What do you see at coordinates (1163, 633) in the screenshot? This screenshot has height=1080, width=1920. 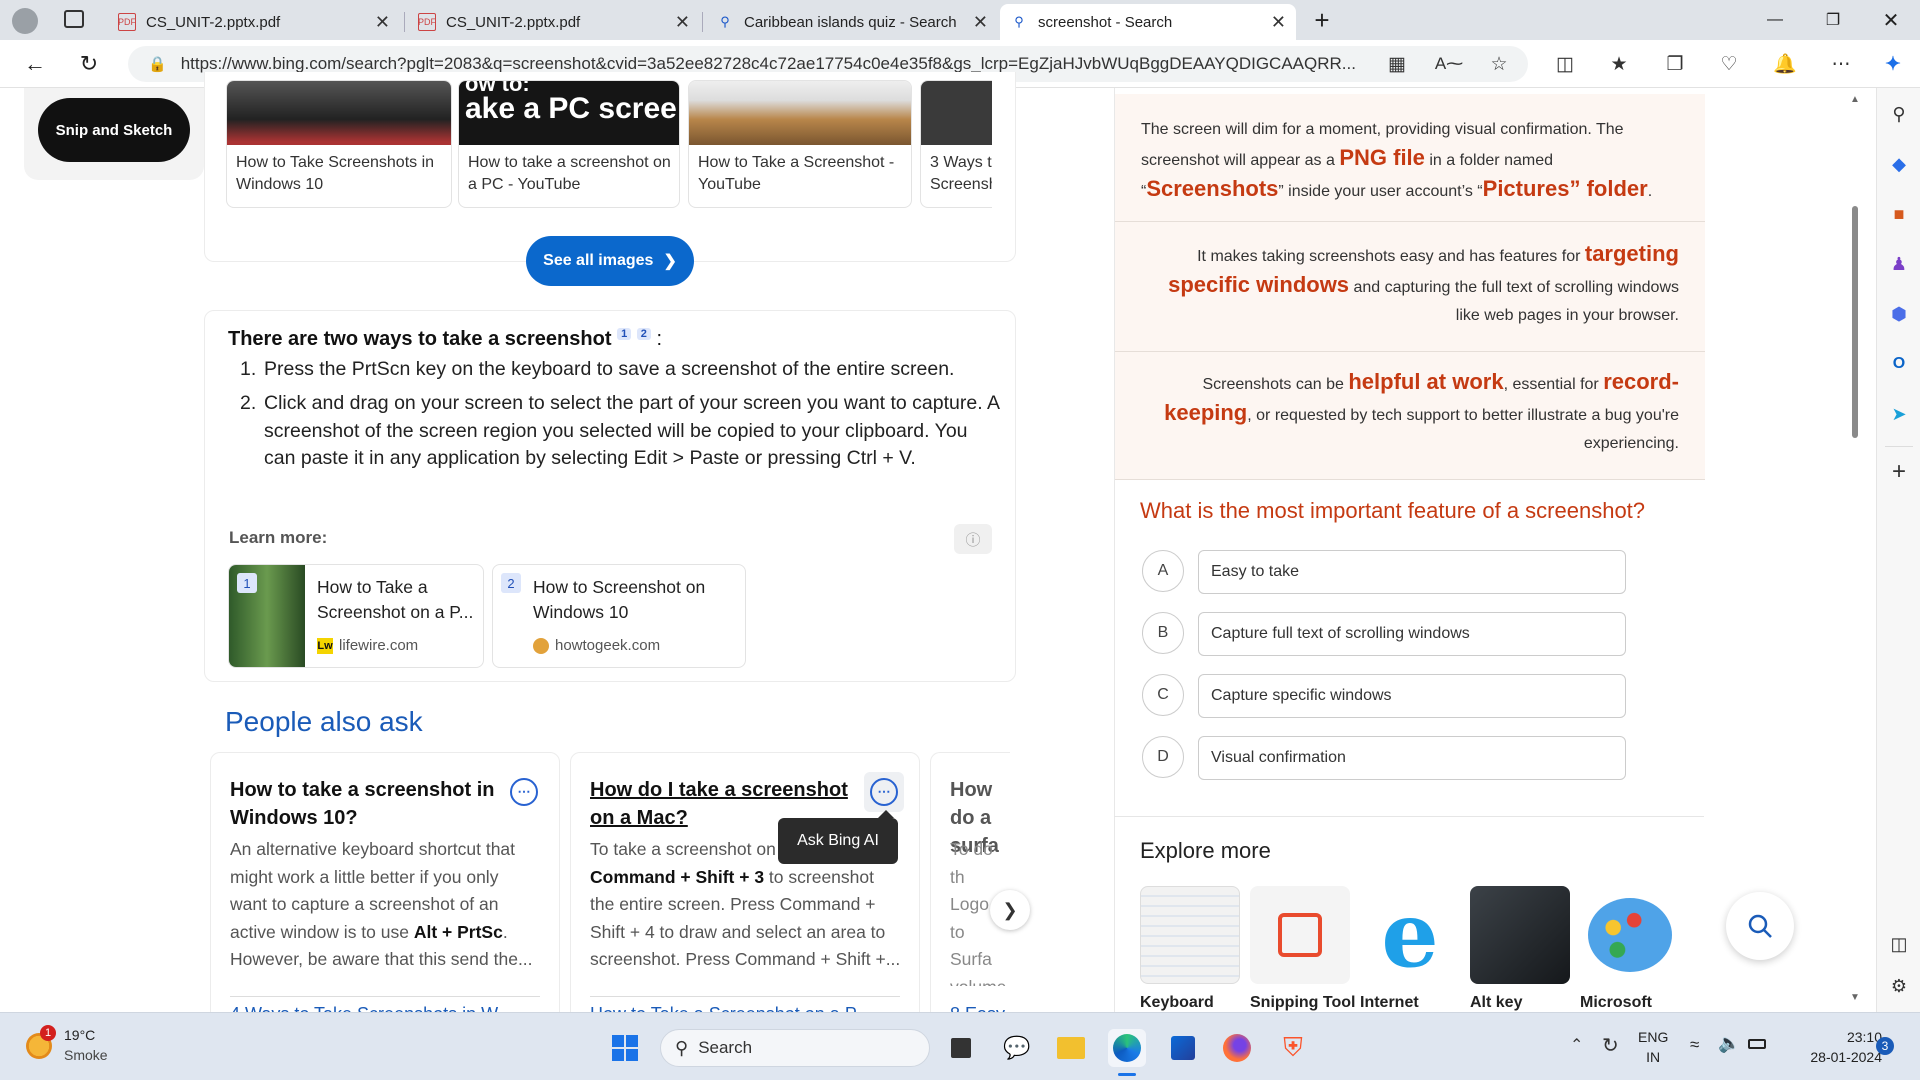 I see `option-b-letter: B` at bounding box center [1163, 633].